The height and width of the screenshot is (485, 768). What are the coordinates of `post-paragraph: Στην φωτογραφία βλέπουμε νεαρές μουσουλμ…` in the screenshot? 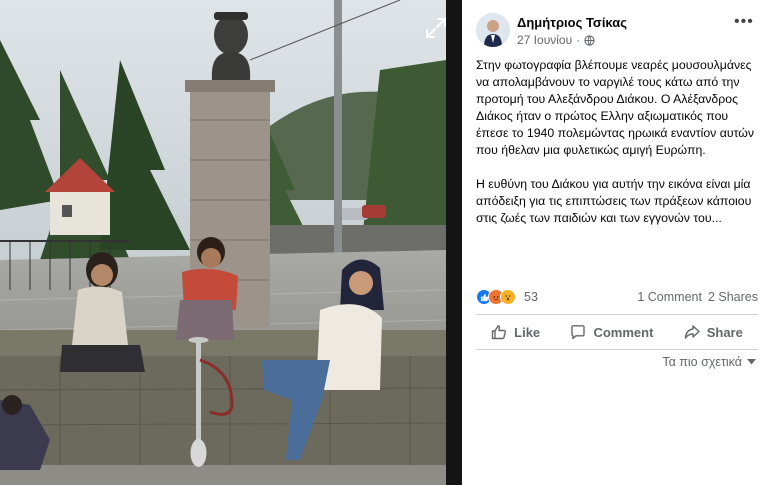 It's located at (615, 107).